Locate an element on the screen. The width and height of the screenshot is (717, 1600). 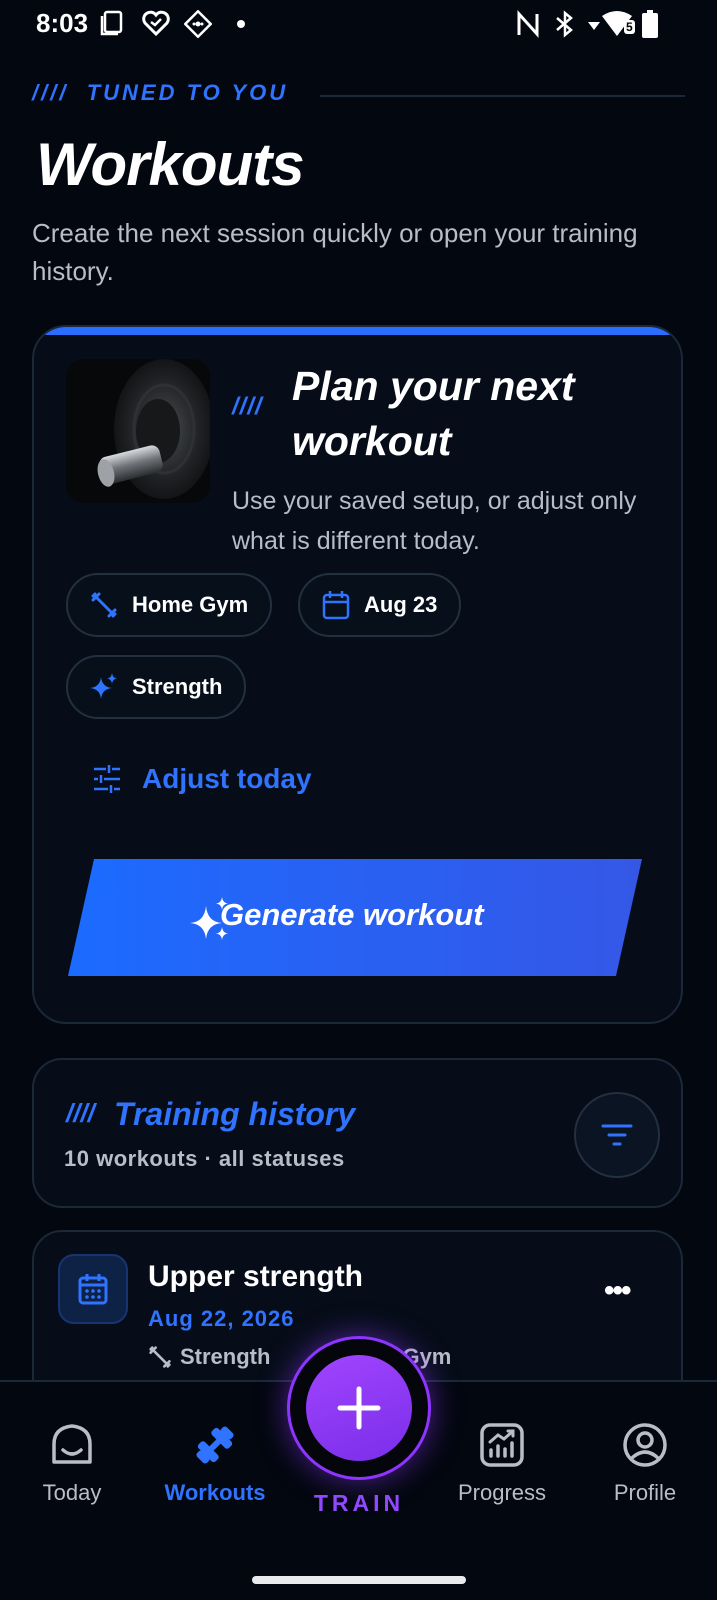
chart-icon is located at coordinates (502, 1445).